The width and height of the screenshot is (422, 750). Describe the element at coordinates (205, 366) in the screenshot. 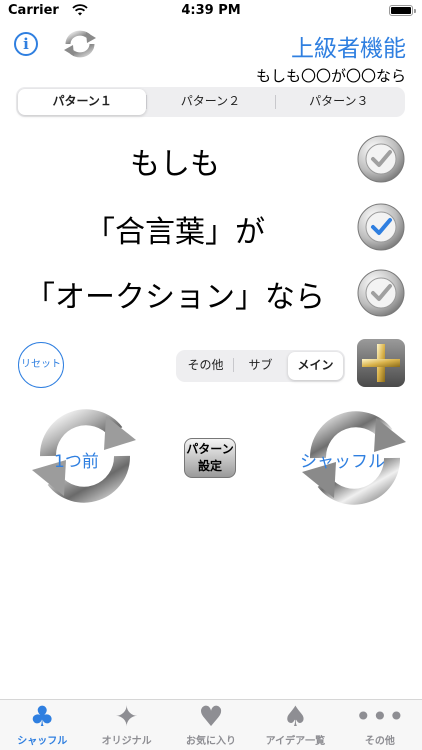

I see `tab-other: その他` at that location.